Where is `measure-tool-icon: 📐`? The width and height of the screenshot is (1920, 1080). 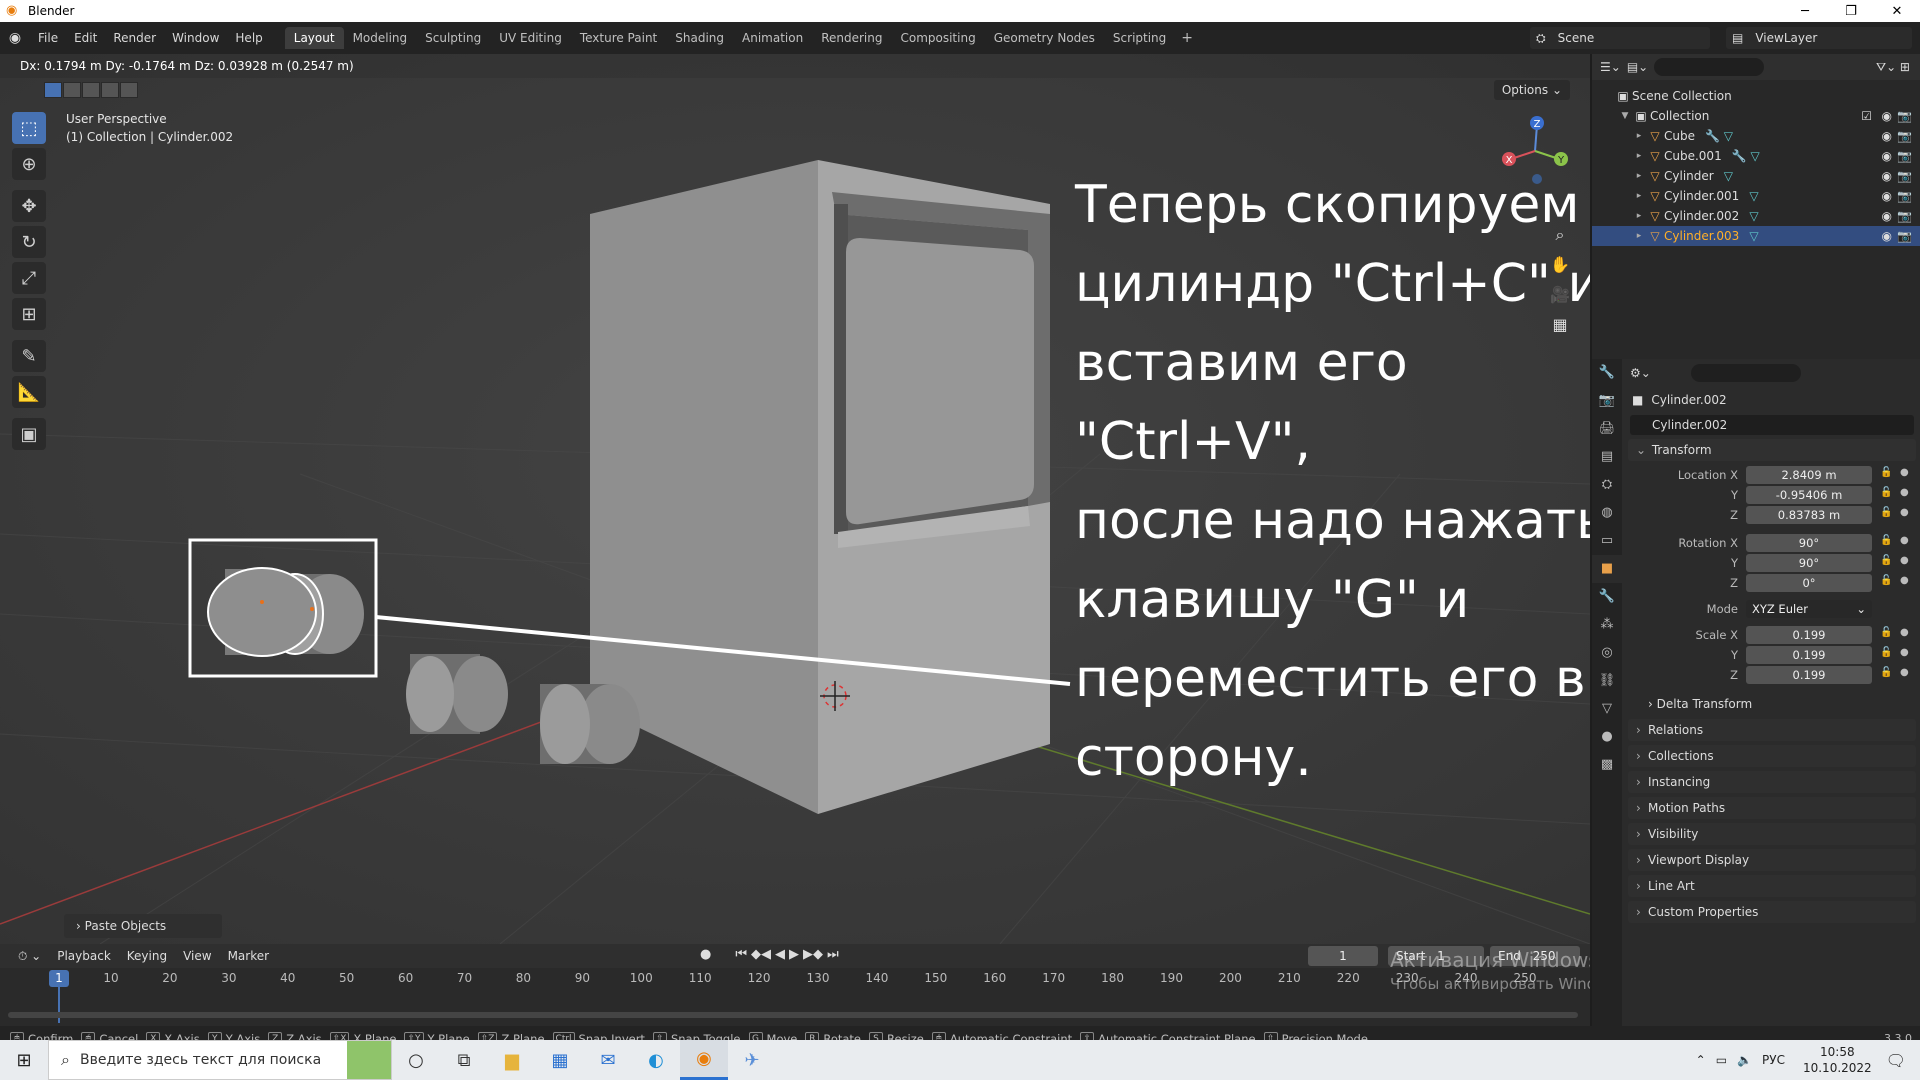
measure-tool-icon: 📐 is located at coordinates (29, 392).